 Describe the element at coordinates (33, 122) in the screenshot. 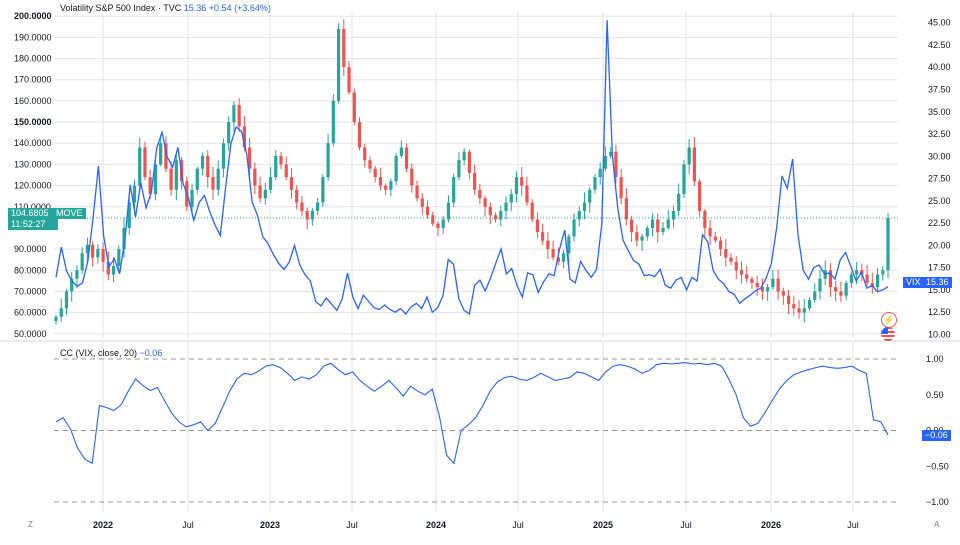

I see `left-tick-label: 150.0000` at that location.